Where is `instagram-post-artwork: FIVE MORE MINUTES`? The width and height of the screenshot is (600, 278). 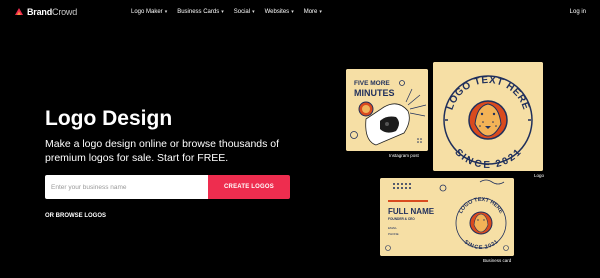
instagram-post-artwork: FIVE MORE MINUTES is located at coordinates (387, 110).